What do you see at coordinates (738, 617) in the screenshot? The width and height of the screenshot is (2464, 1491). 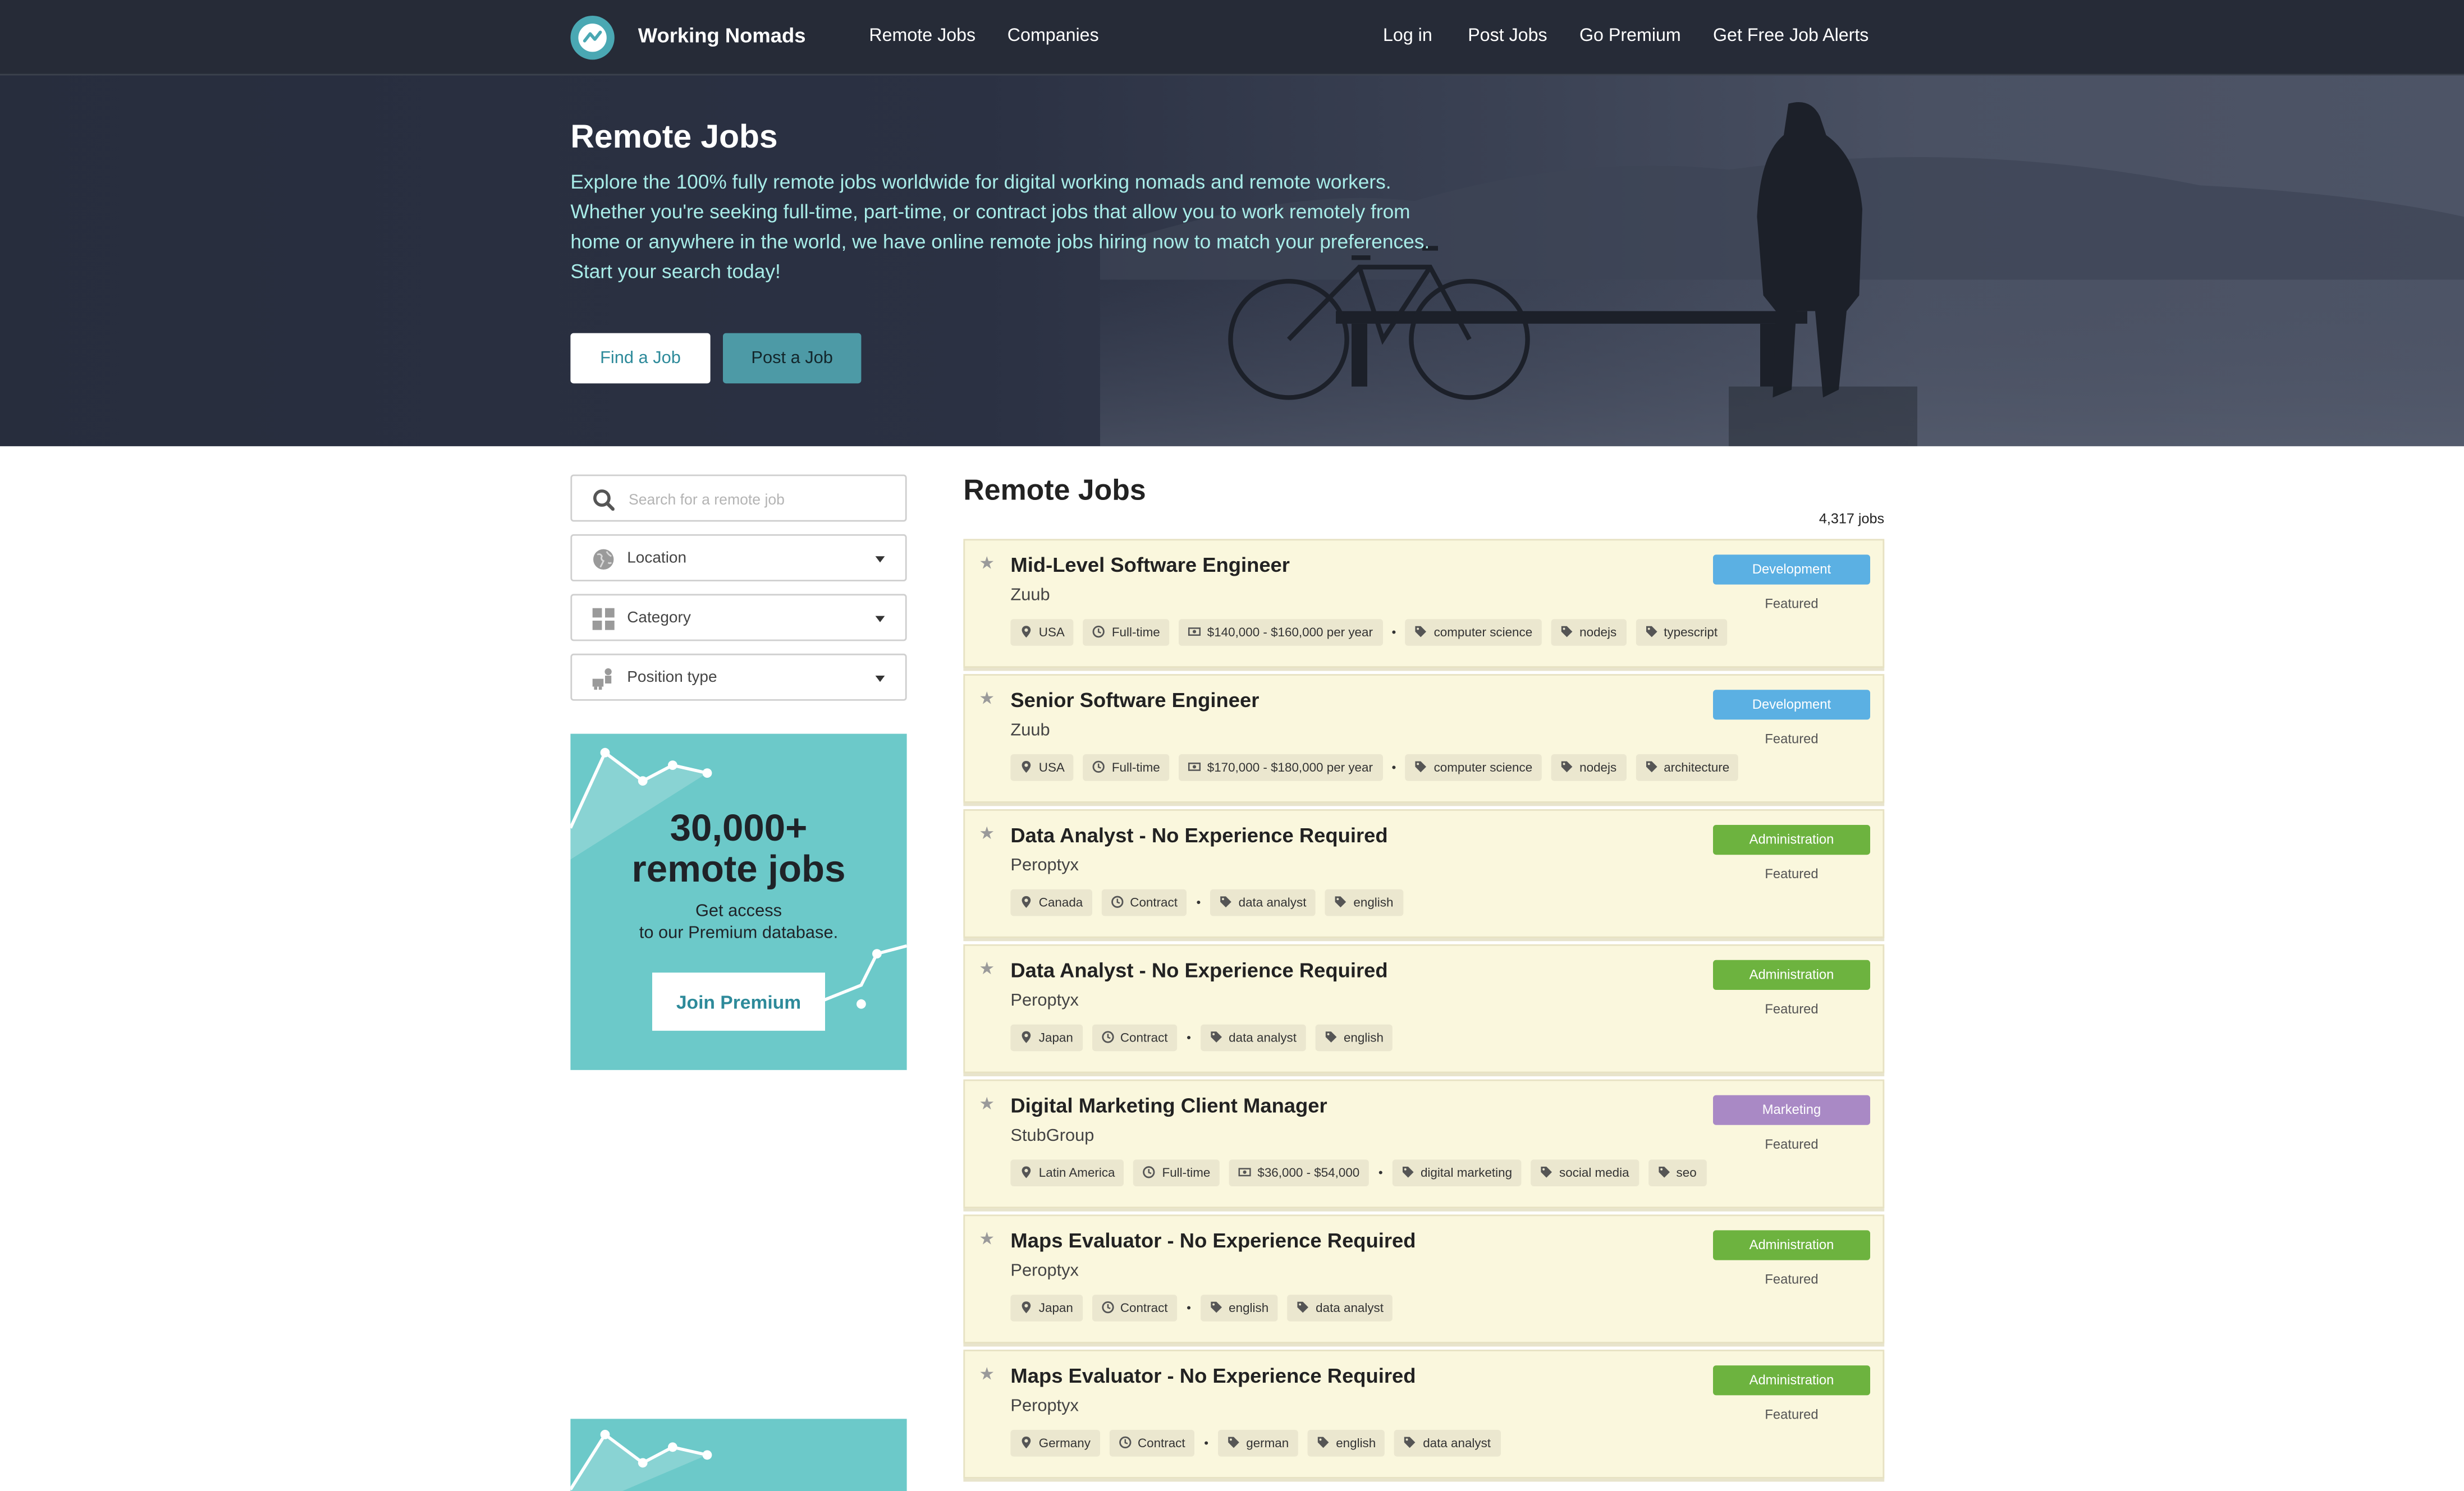 I see `category-select: Category` at bounding box center [738, 617].